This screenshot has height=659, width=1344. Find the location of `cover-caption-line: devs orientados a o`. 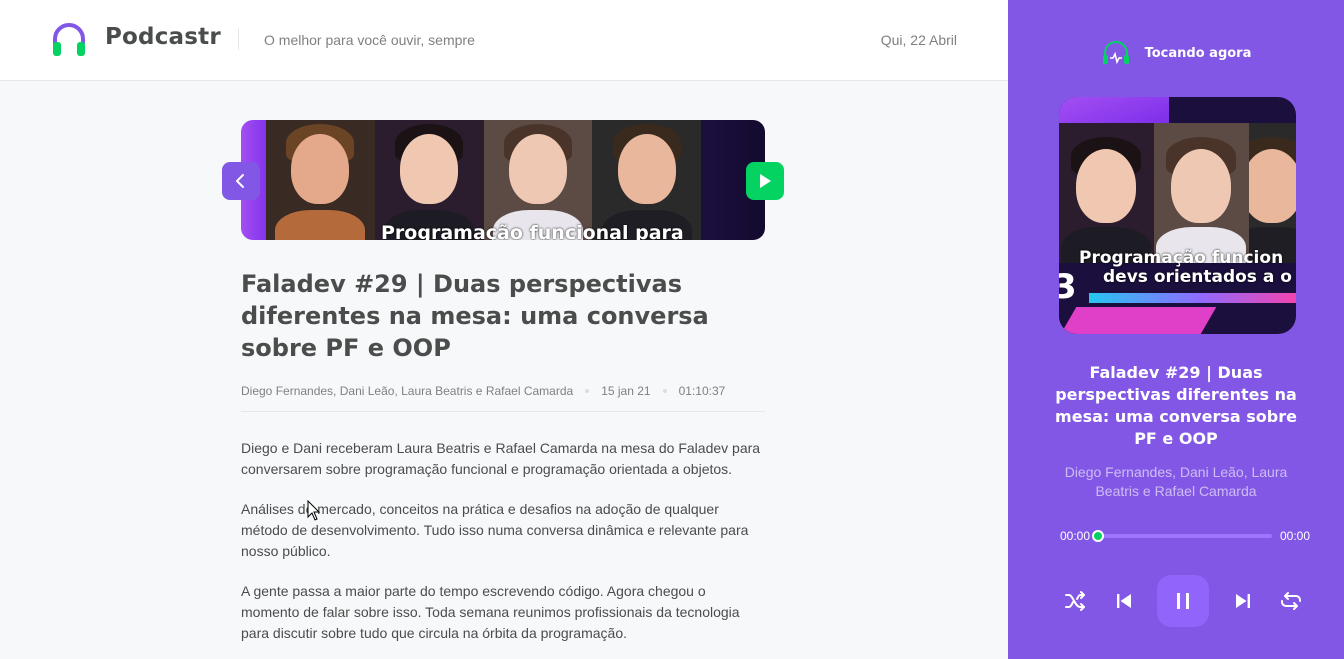

cover-caption-line: devs orientados a o is located at coordinates (1197, 277).